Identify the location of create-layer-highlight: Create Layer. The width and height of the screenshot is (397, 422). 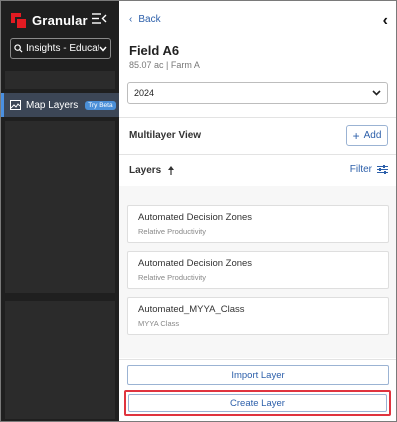
(257, 403).